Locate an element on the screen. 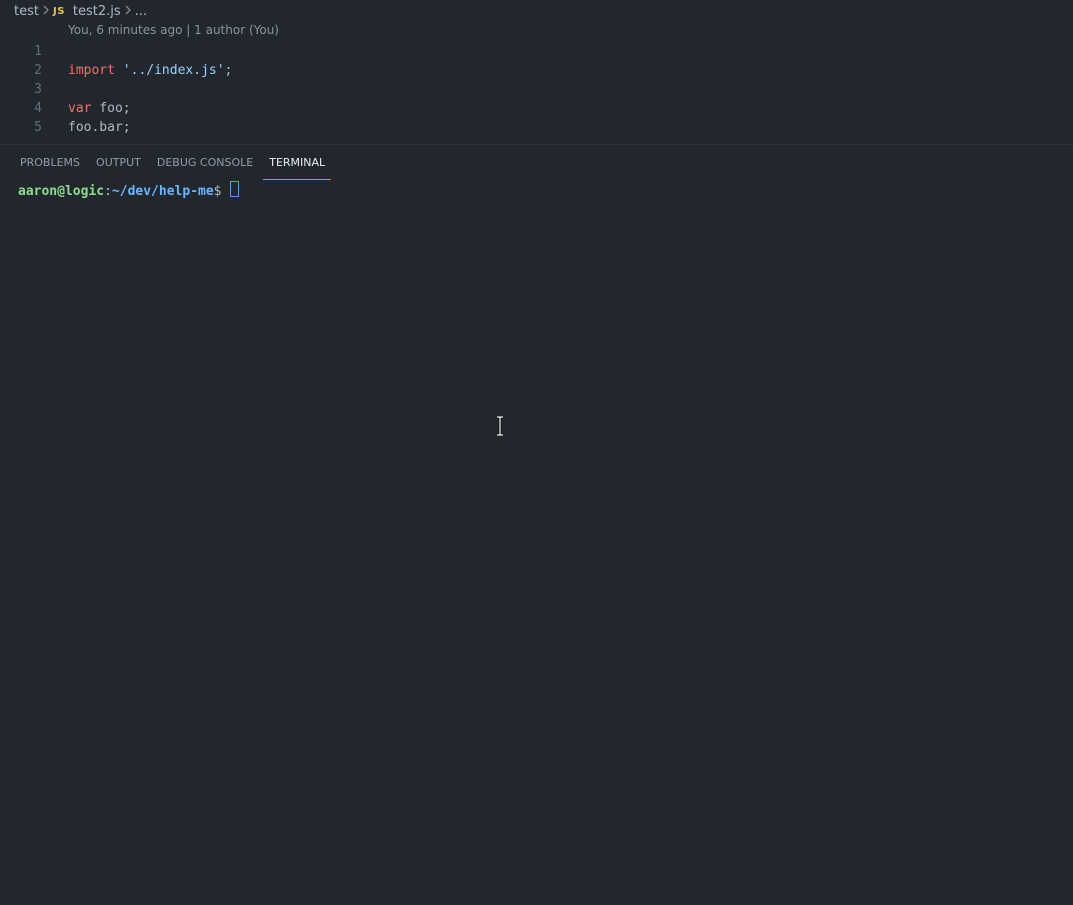 Image resolution: width=1073 pixels, height=905 pixels. code-line: 1 is located at coordinates (536, 51).